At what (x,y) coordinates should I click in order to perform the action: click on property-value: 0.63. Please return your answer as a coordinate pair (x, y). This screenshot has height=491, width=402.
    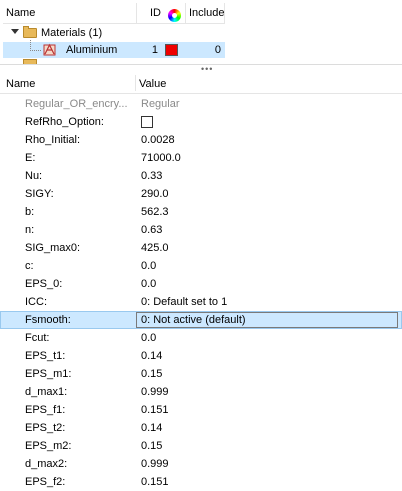
    Looking at the image, I should click on (151, 230).